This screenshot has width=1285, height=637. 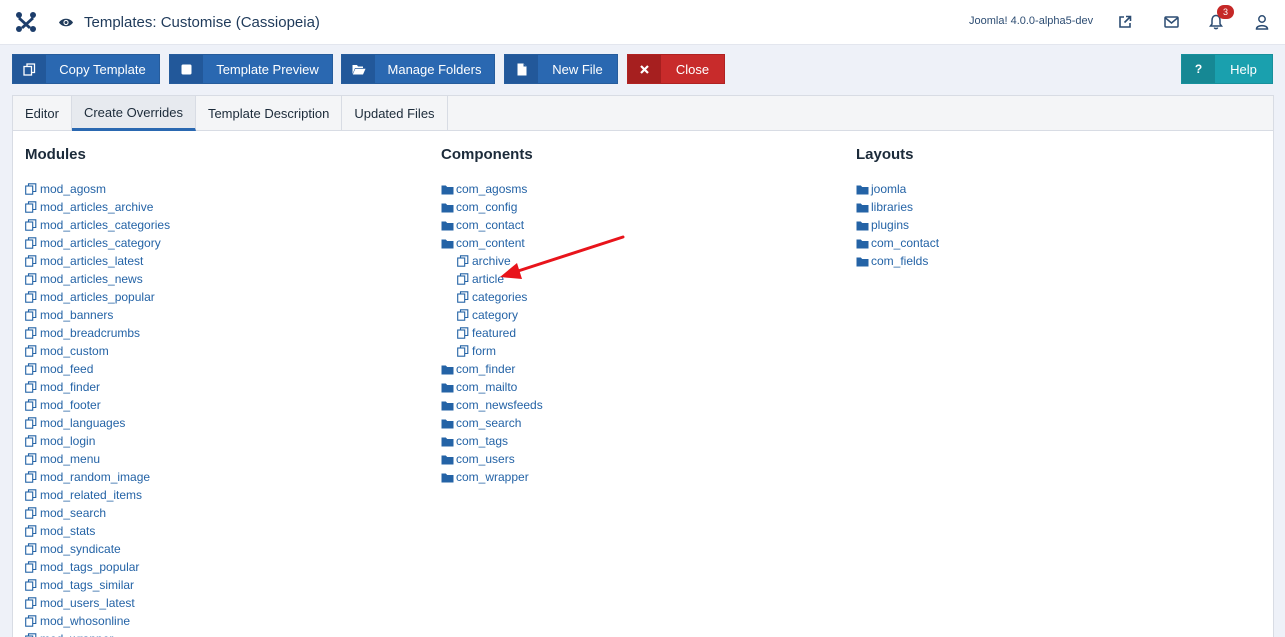 I want to click on override-link: mod_finder, so click(x=97, y=387).